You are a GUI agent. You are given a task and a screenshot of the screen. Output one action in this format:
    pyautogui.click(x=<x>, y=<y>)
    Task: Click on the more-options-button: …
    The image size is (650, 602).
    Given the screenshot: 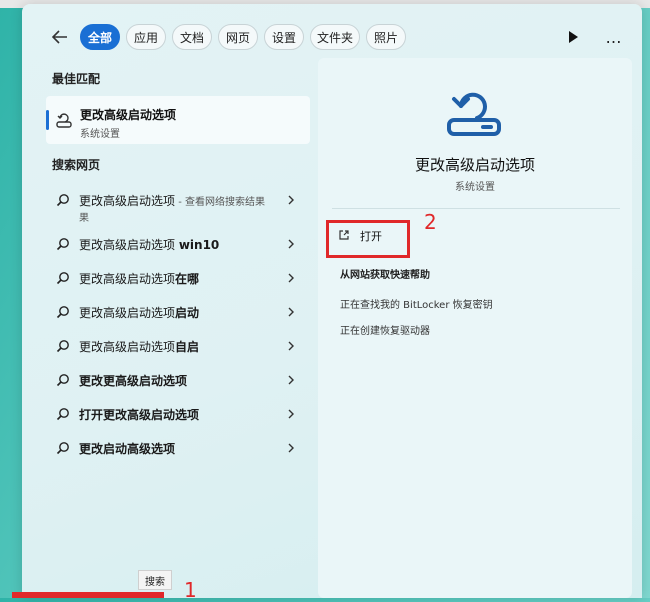 What is the action you would take?
    pyautogui.click(x=614, y=37)
    